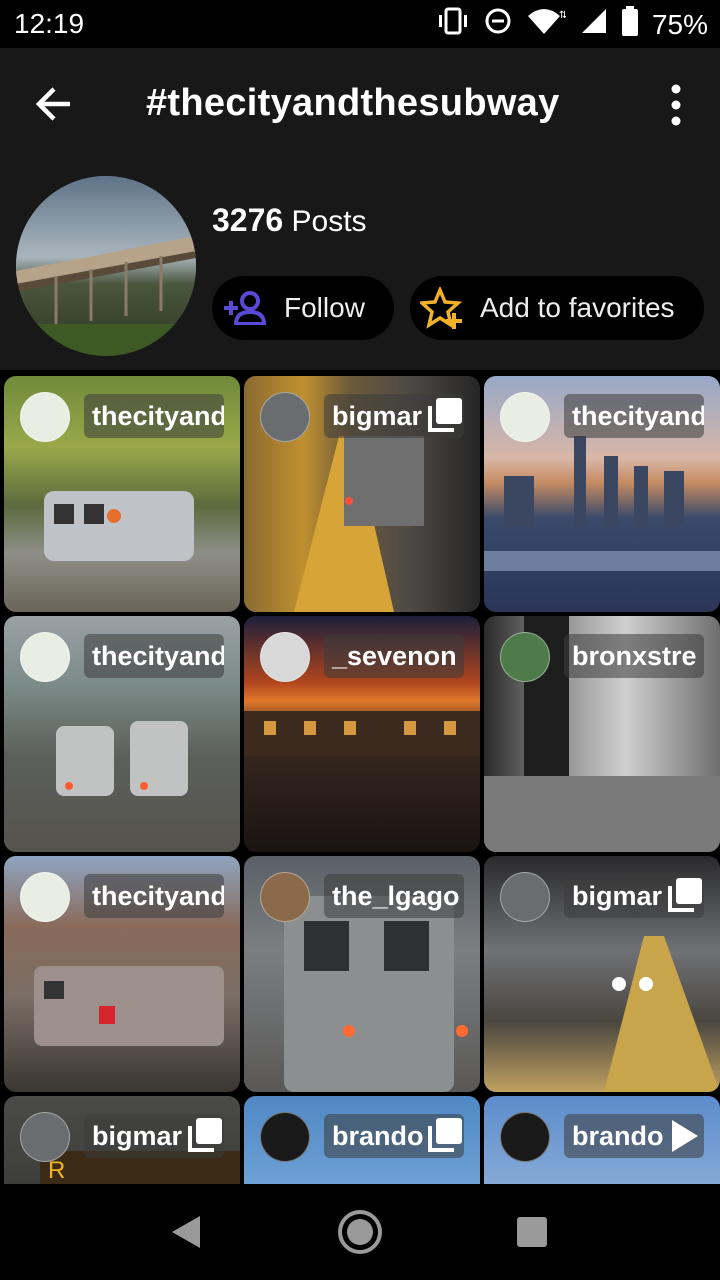 This screenshot has width=720, height=1280. Describe the element at coordinates (602, 734) in the screenshot. I see `post-tile: bronxstre` at that location.